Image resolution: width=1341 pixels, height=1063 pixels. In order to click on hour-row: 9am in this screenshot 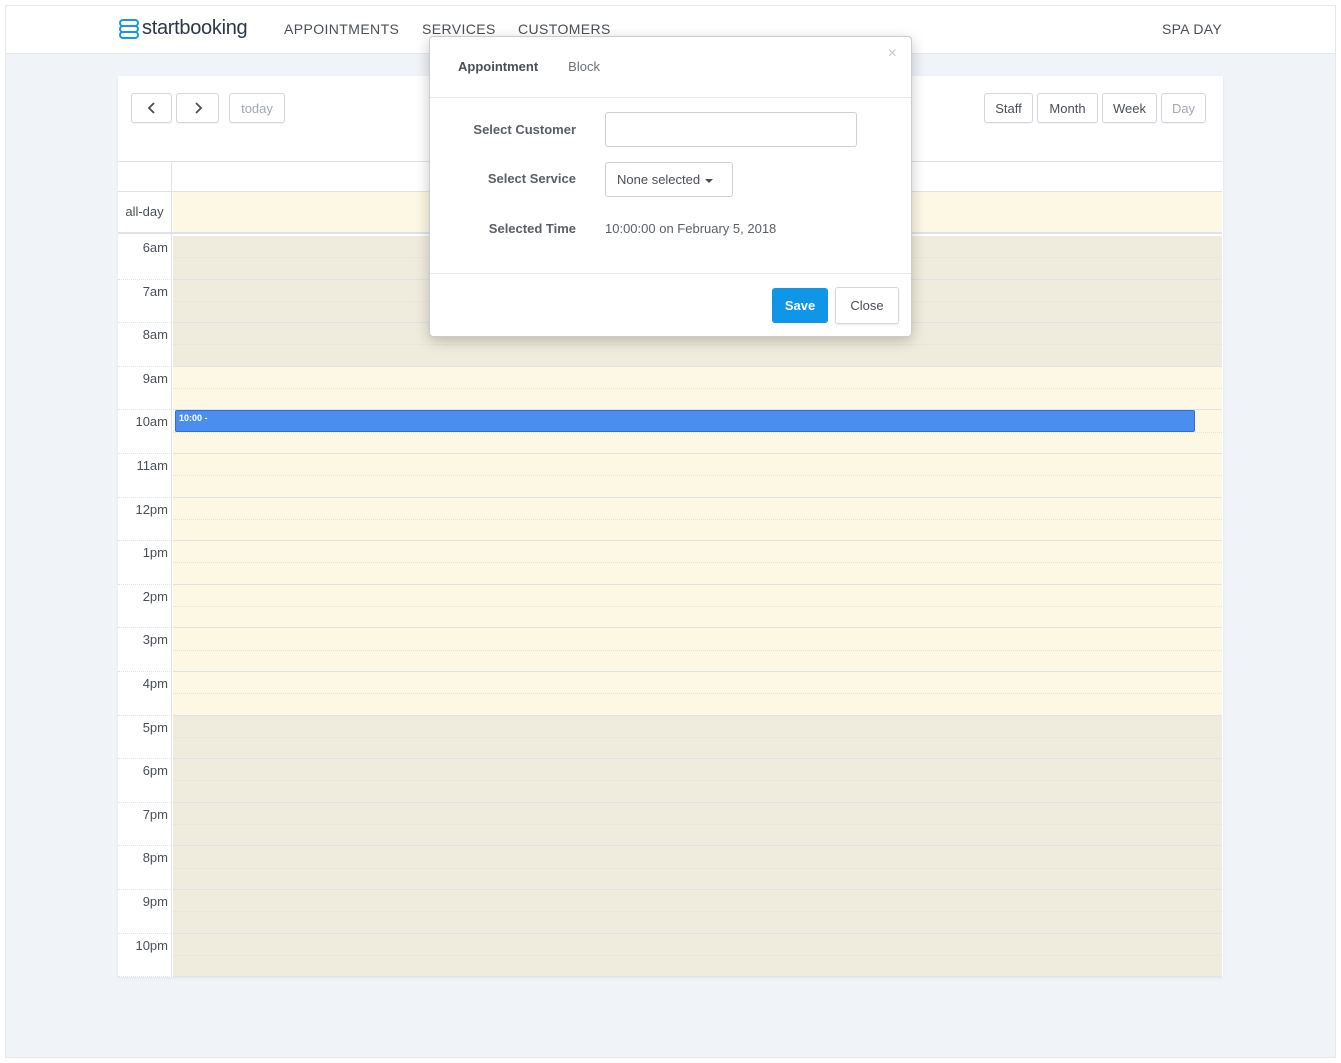, I will do `click(670, 388)`.